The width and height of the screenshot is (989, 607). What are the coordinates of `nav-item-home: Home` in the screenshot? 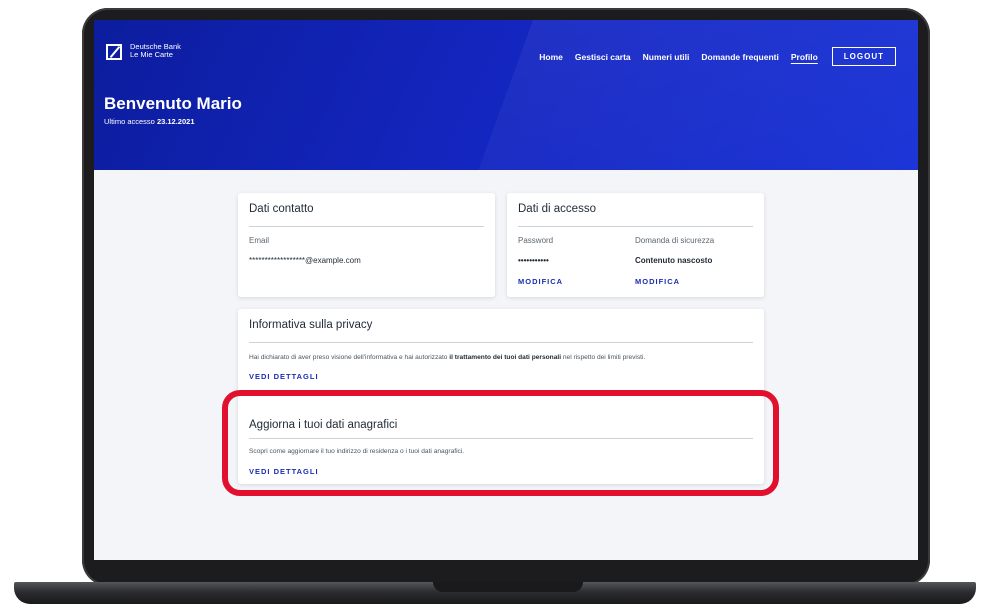 It's located at (551, 57).